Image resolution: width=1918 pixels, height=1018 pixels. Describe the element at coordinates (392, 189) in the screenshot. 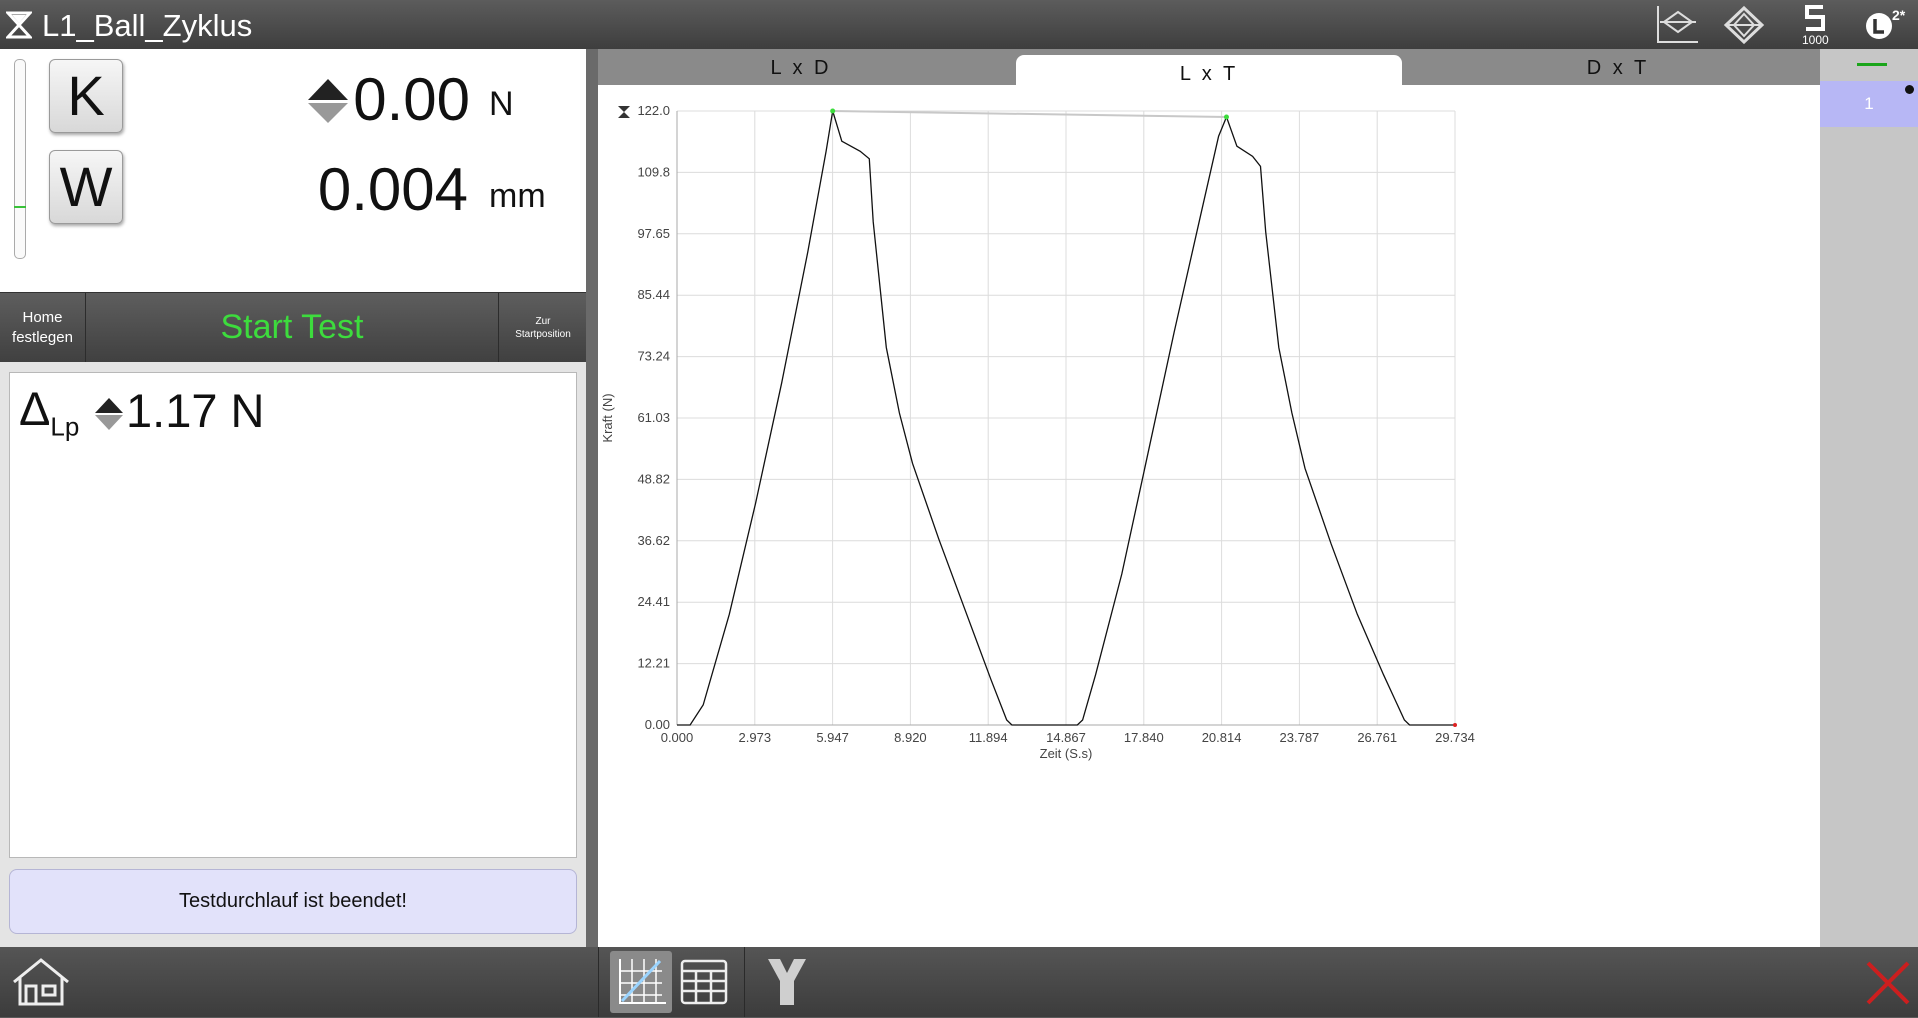

I see `distance-value: 0.004` at that location.